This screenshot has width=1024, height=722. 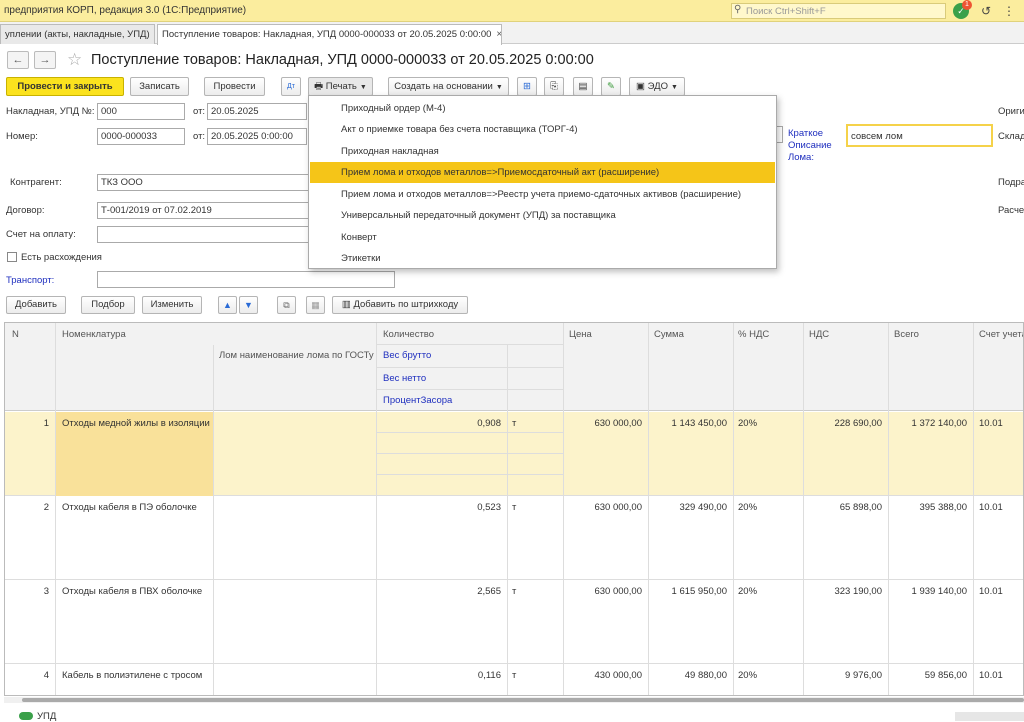 What do you see at coordinates (296, 355) in the screenshot?
I see `col-scrap-gost: Лом наименование лома по ГОСТу` at bounding box center [296, 355].